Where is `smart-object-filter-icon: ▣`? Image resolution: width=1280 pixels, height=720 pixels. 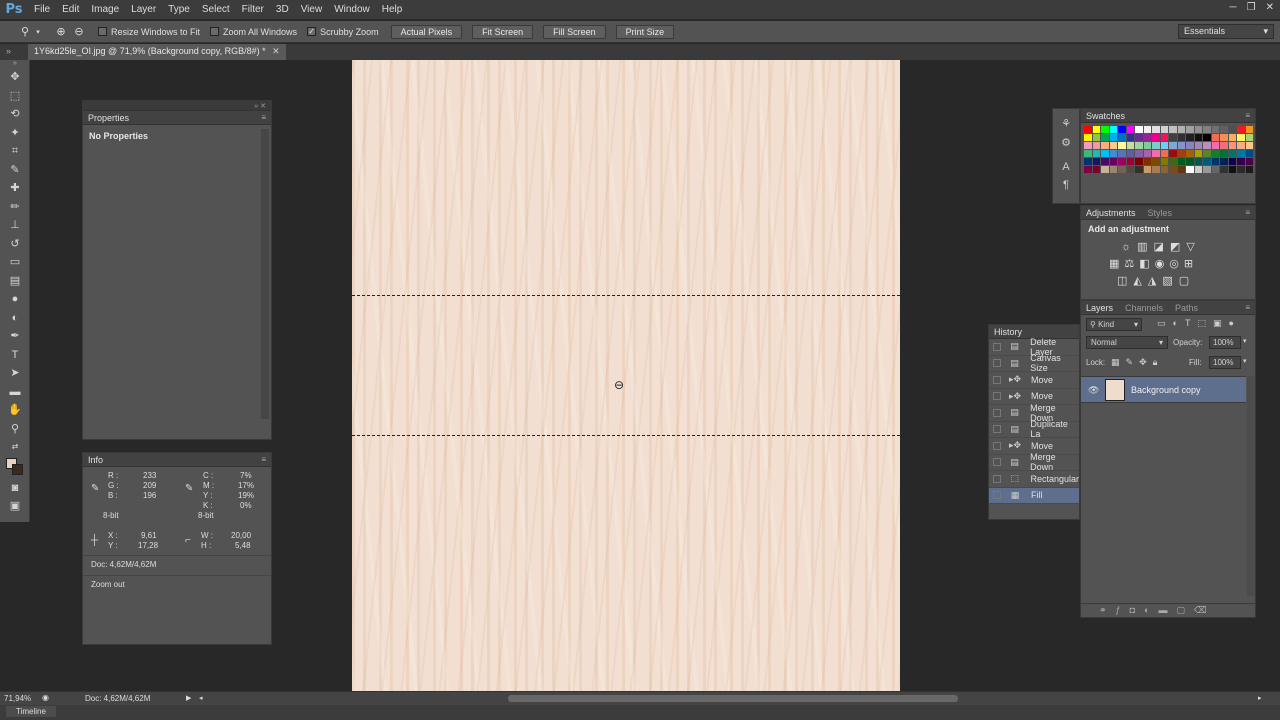
smart-object-filter-icon: ▣ is located at coordinates (1221, 323).